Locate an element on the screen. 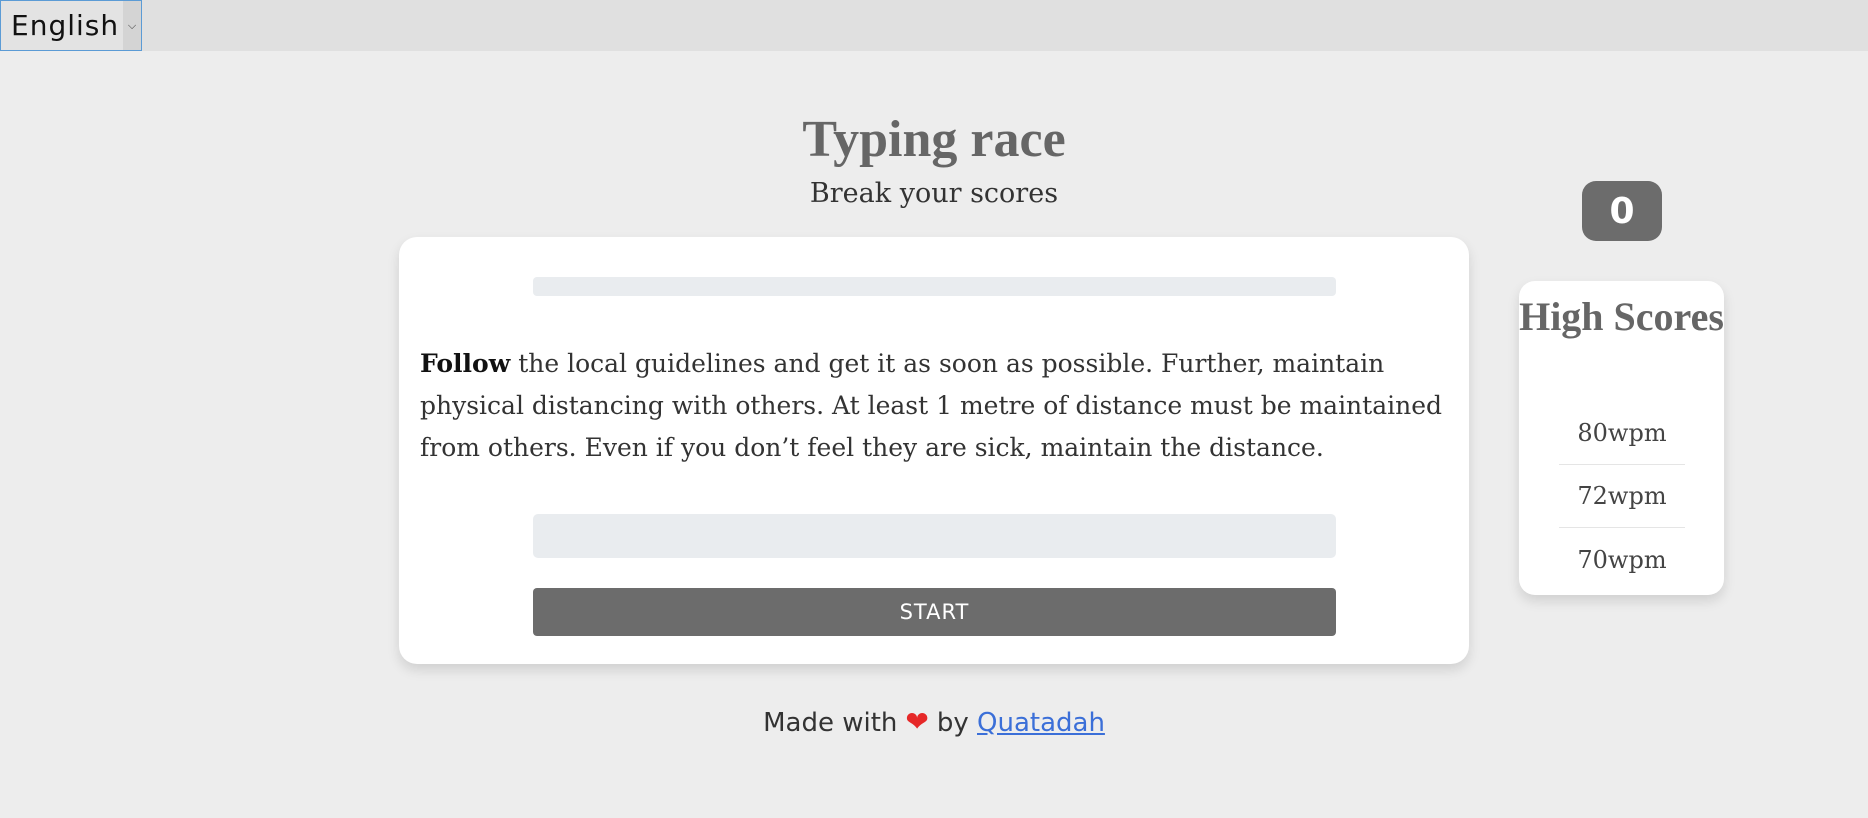  footer-by-text: by is located at coordinates (952, 723).